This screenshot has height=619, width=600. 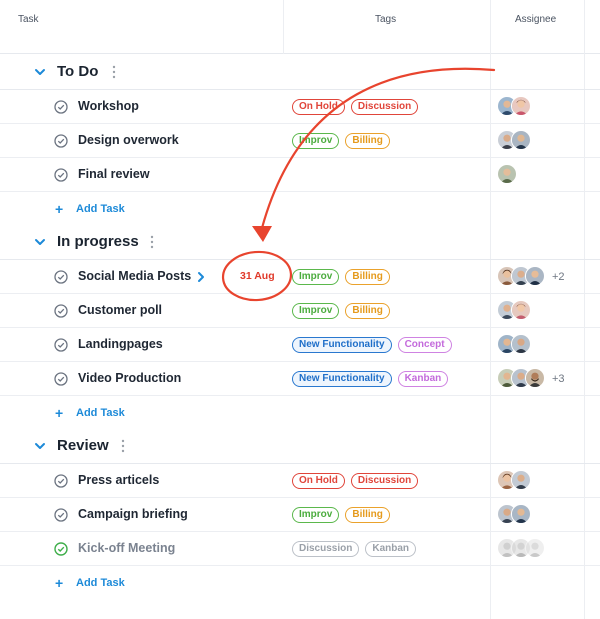 What do you see at coordinates (558, 379) in the screenshot?
I see `more-assignees-count: +3` at bounding box center [558, 379].